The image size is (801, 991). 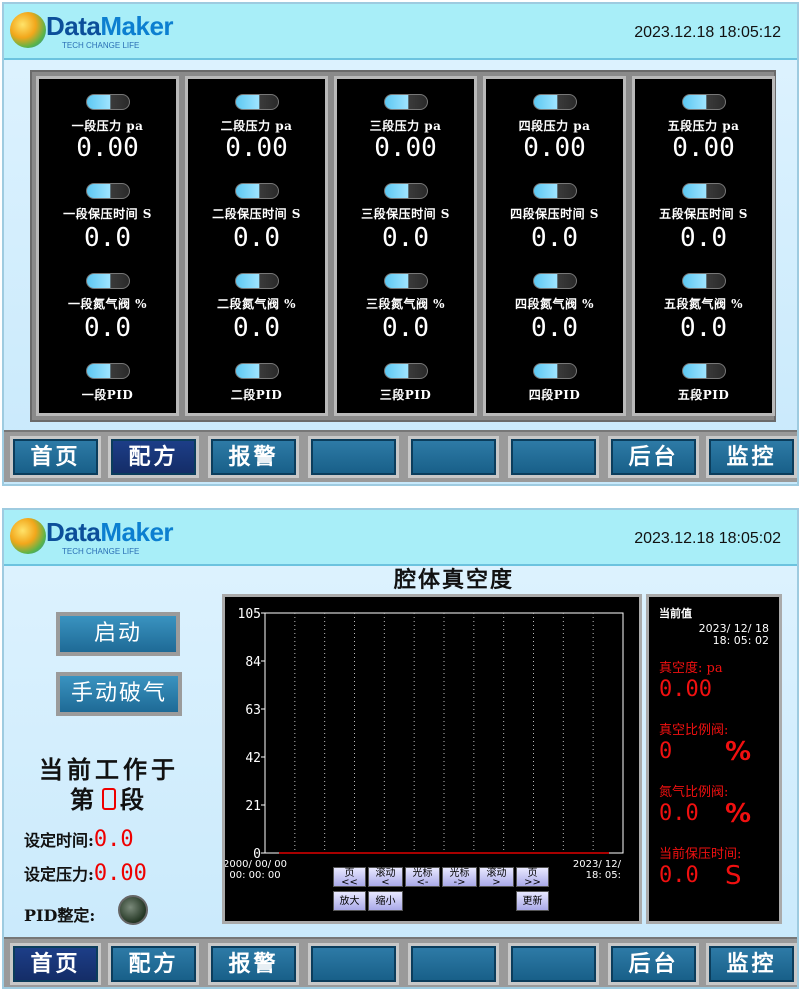 I want to click on start-button: 启动, so click(x=118, y=634).